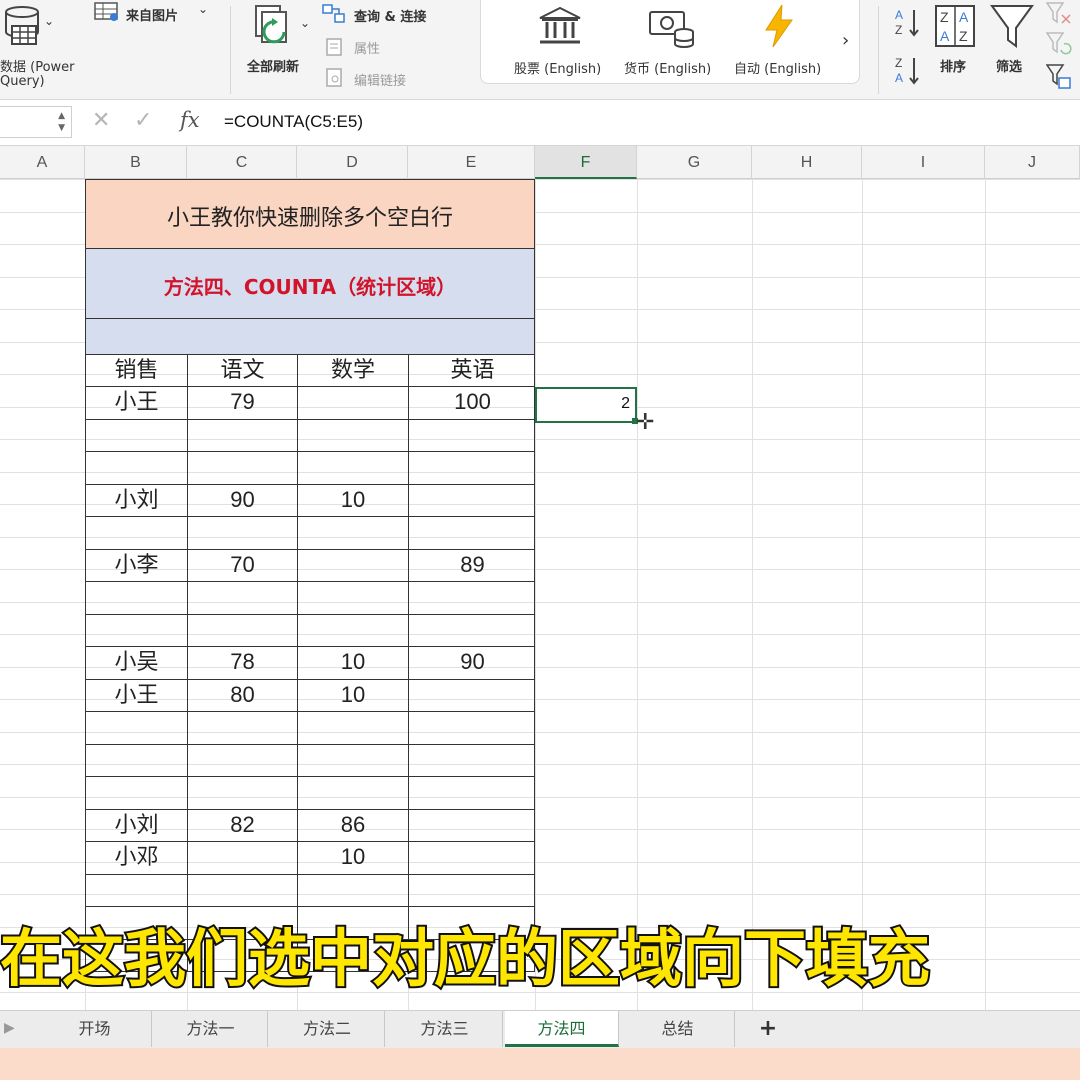 Image resolution: width=1080 pixels, height=1080 pixels. I want to click on from-picture-button: 来自图片, so click(152, 14).